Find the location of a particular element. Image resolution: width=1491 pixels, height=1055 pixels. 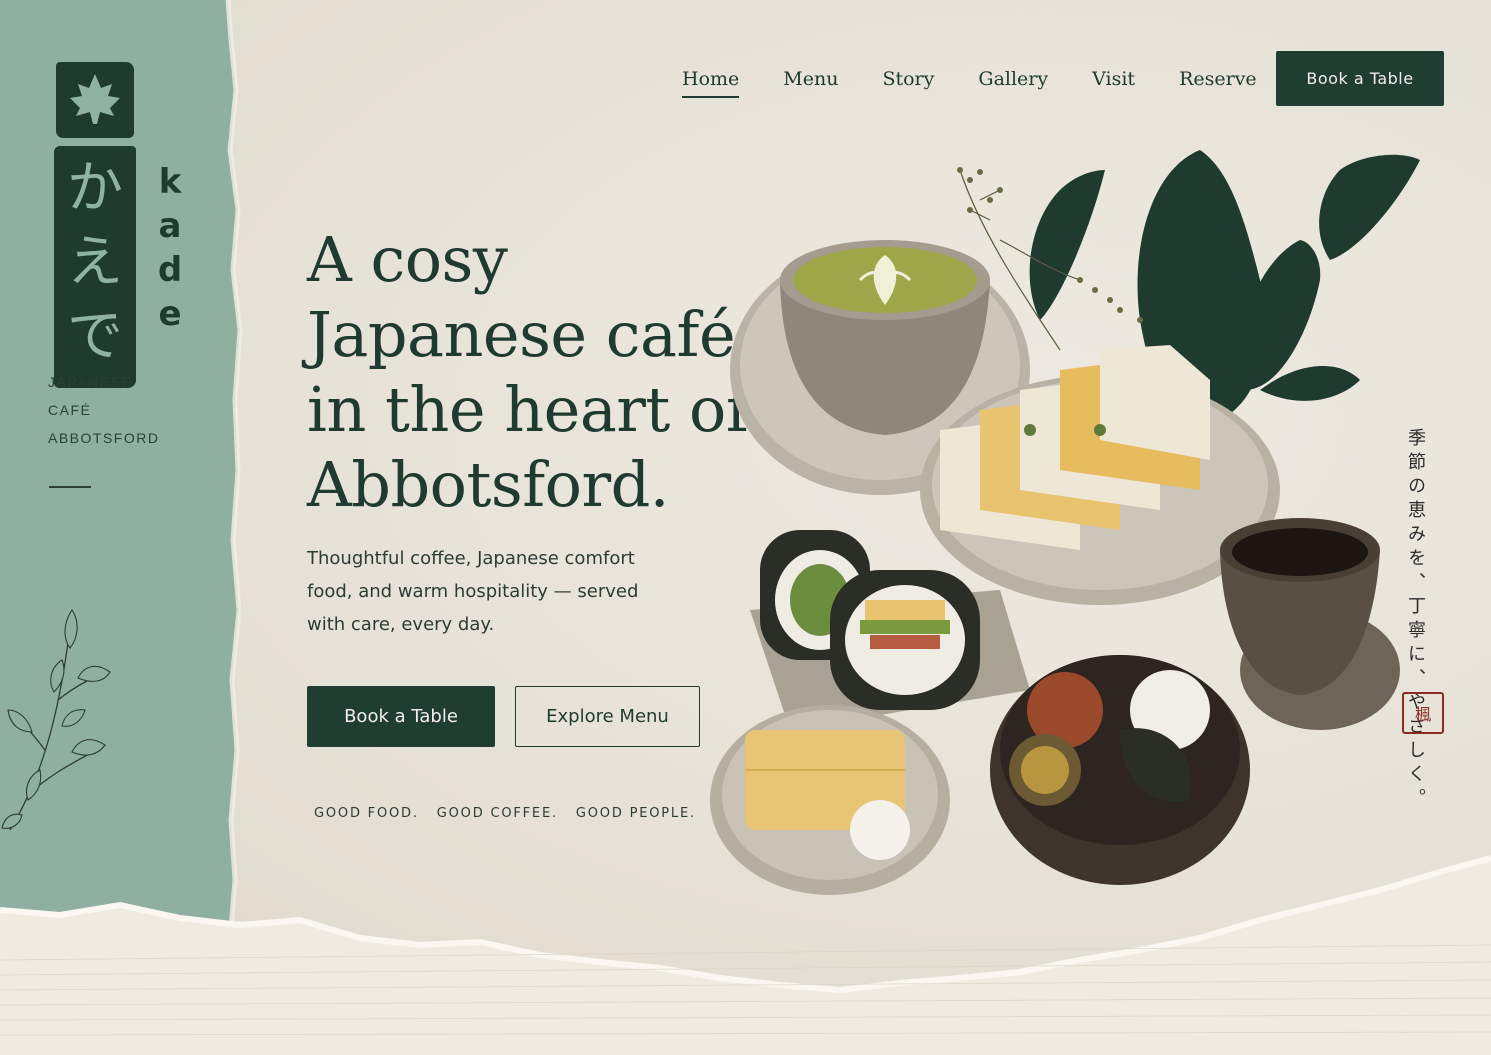

logo-latin: k a d e is located at coordinates (170, 248).